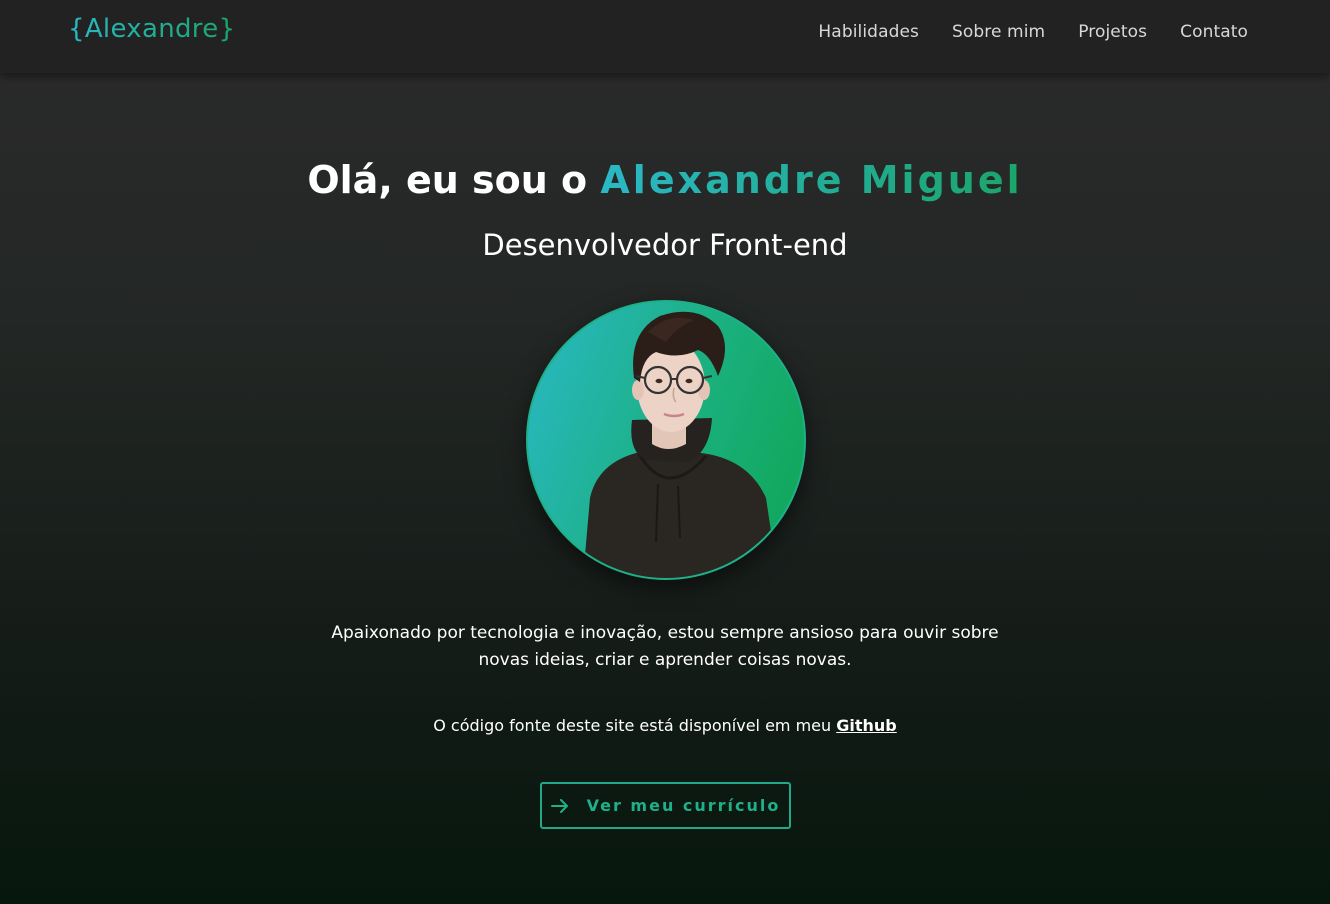  Describe the element at coordinates (665, 245) in the screenshot. I see `hero-subtitle: Desenvolvedor Front-end` at that location.